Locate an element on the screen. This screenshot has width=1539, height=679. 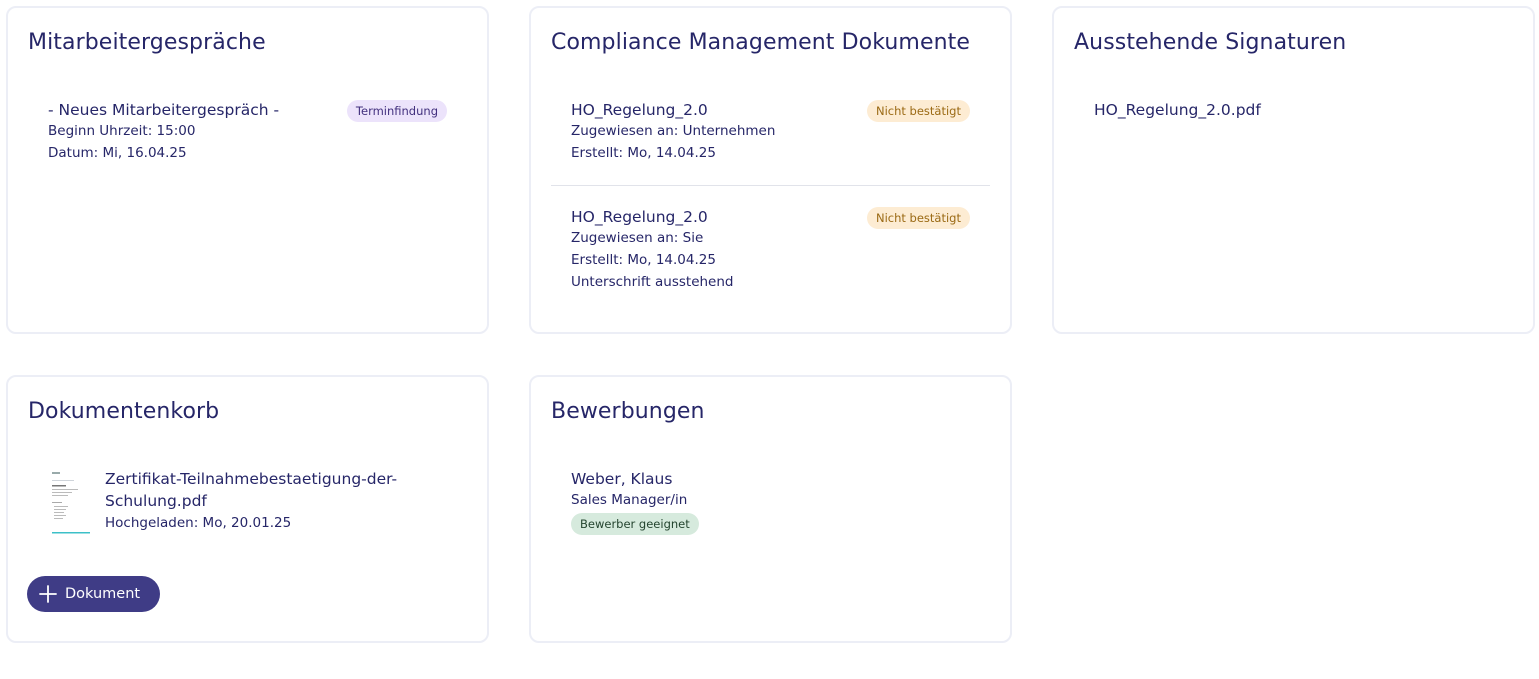
upload-date: Hochgeladen: Mo, 20.01.25 is located at coordinates (198, 523).